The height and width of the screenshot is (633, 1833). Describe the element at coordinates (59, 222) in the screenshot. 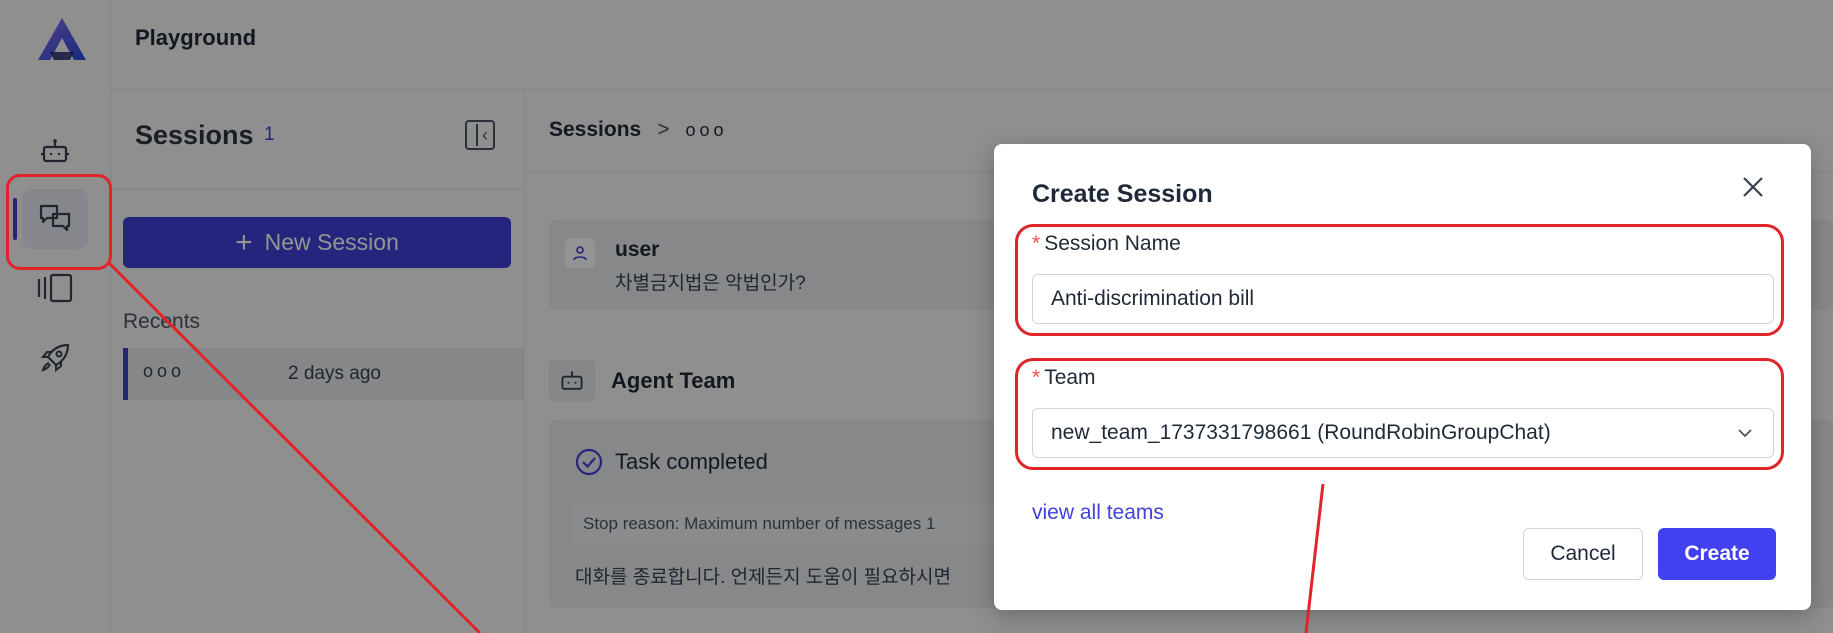

I see `annotation-sessions-highlight` at that location.